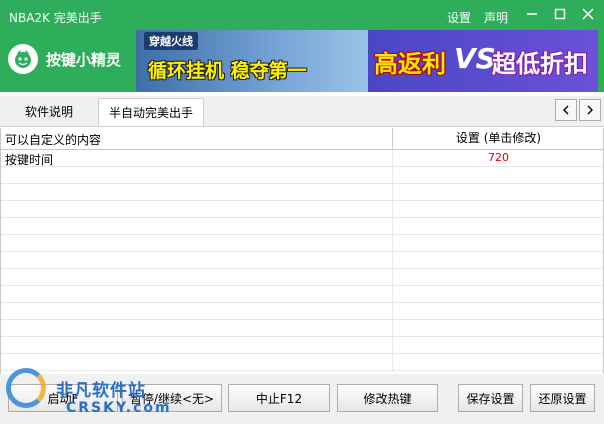 Image resolution: width=604 pixels, height=424 pixels. Describe the element at coordinates (171, 41) in the screenshot. I see `banner-game-tag: 穿越火线` at that location.